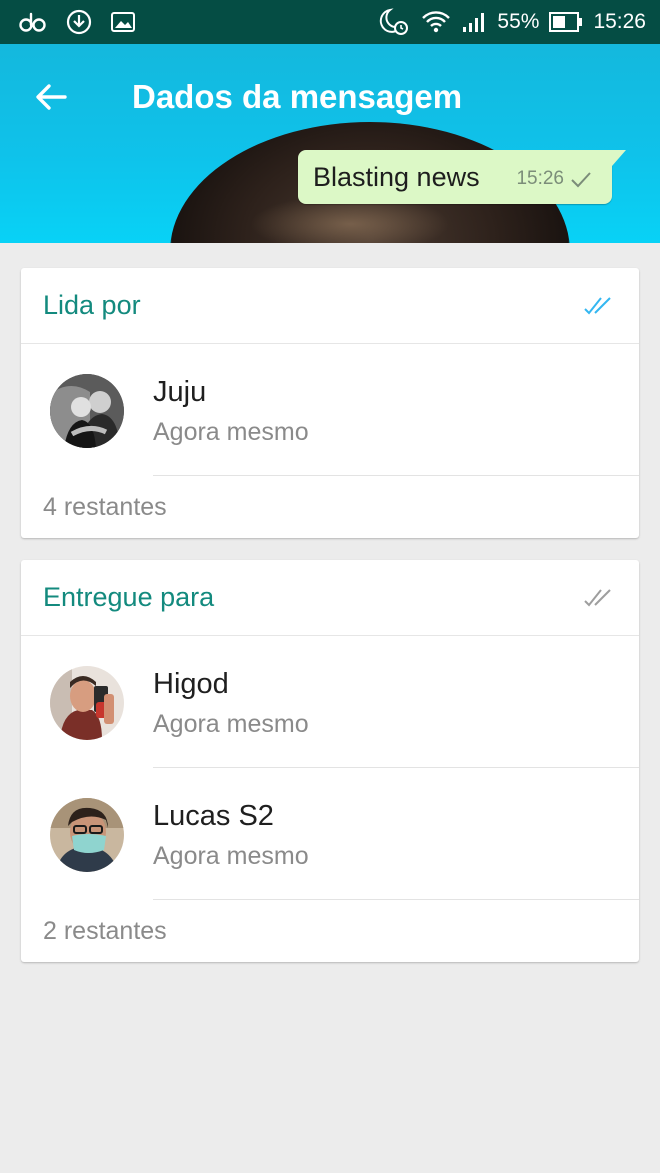 This screenshot has width=660, height=1173. What do you see at coordinates (213, 816) in the screenshot?
I see `contact-name: Lucas S2` at bounding box center [213, 816].